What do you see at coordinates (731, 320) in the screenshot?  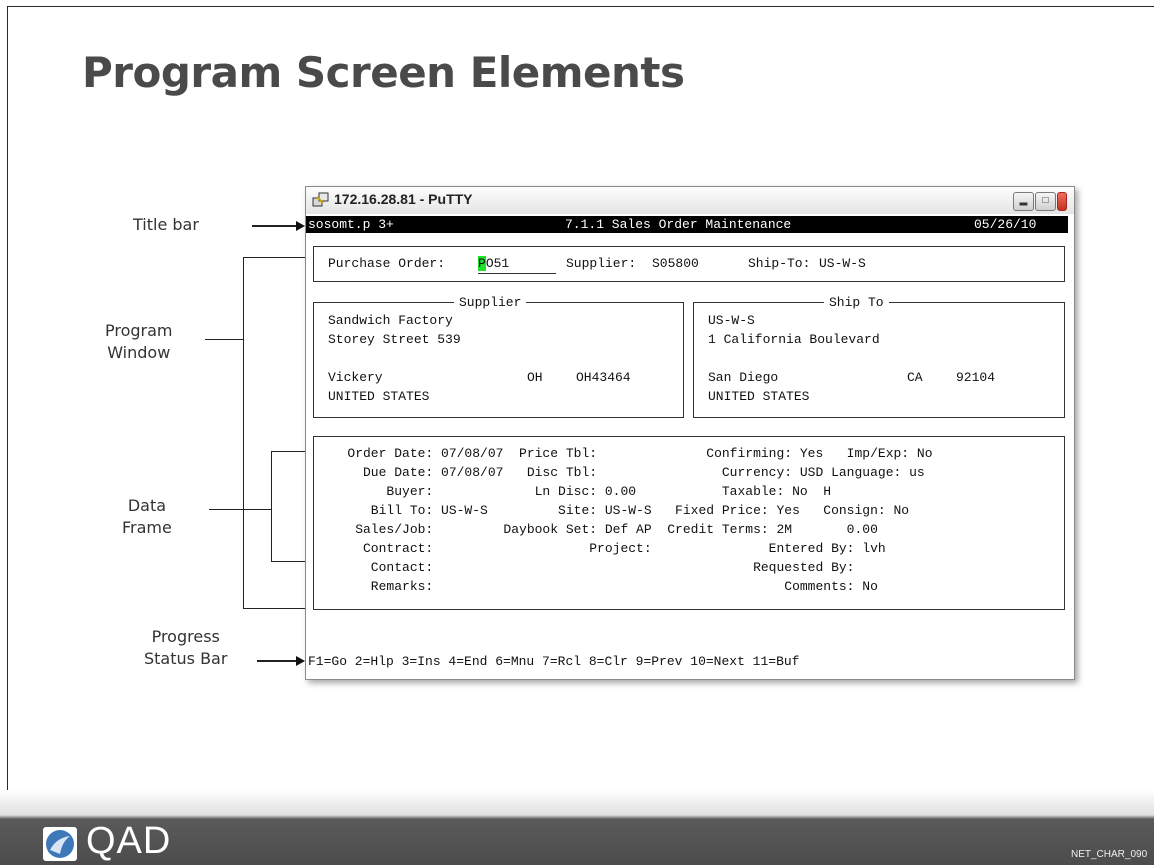 I see `ship-to-name: US-W-S` at bounding box center [731, 320].